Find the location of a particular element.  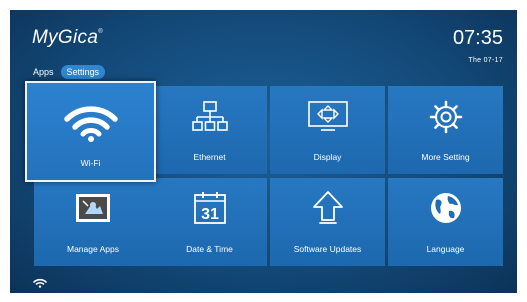

tile-manage-apps: Manage Apps is located at coordinates (93, 222).